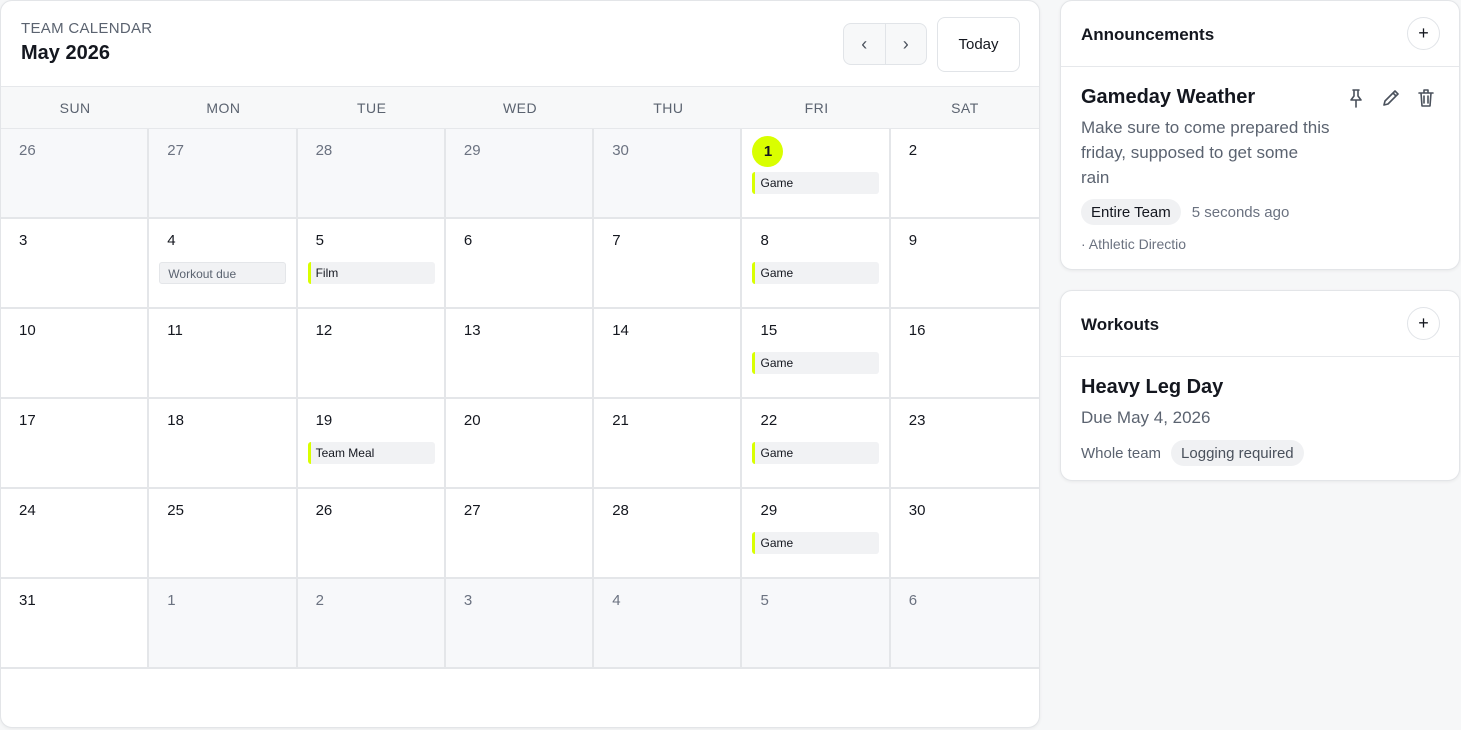 The height and width of the screenshot is (730, 1461). What do you see at coordinates (906, 44) in the screenshot?
I see `next-month-button: ›` at bounding box center [906, 44].